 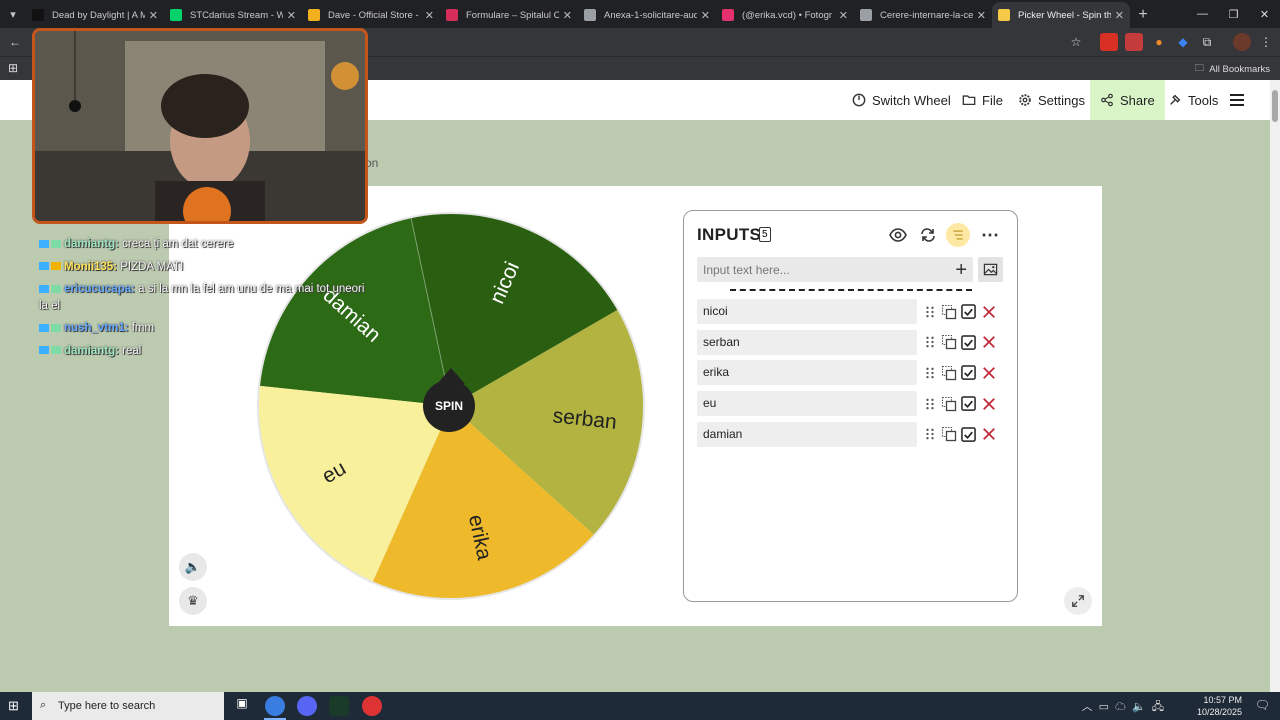 I want to click on speaker-icon: 🔈, so click(x=193, y=566).